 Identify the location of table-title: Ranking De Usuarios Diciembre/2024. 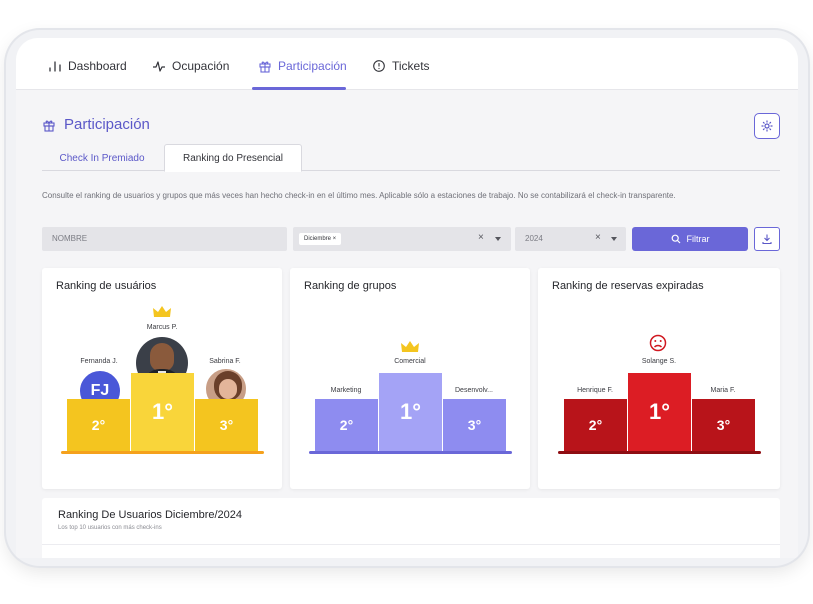
(150, 515).